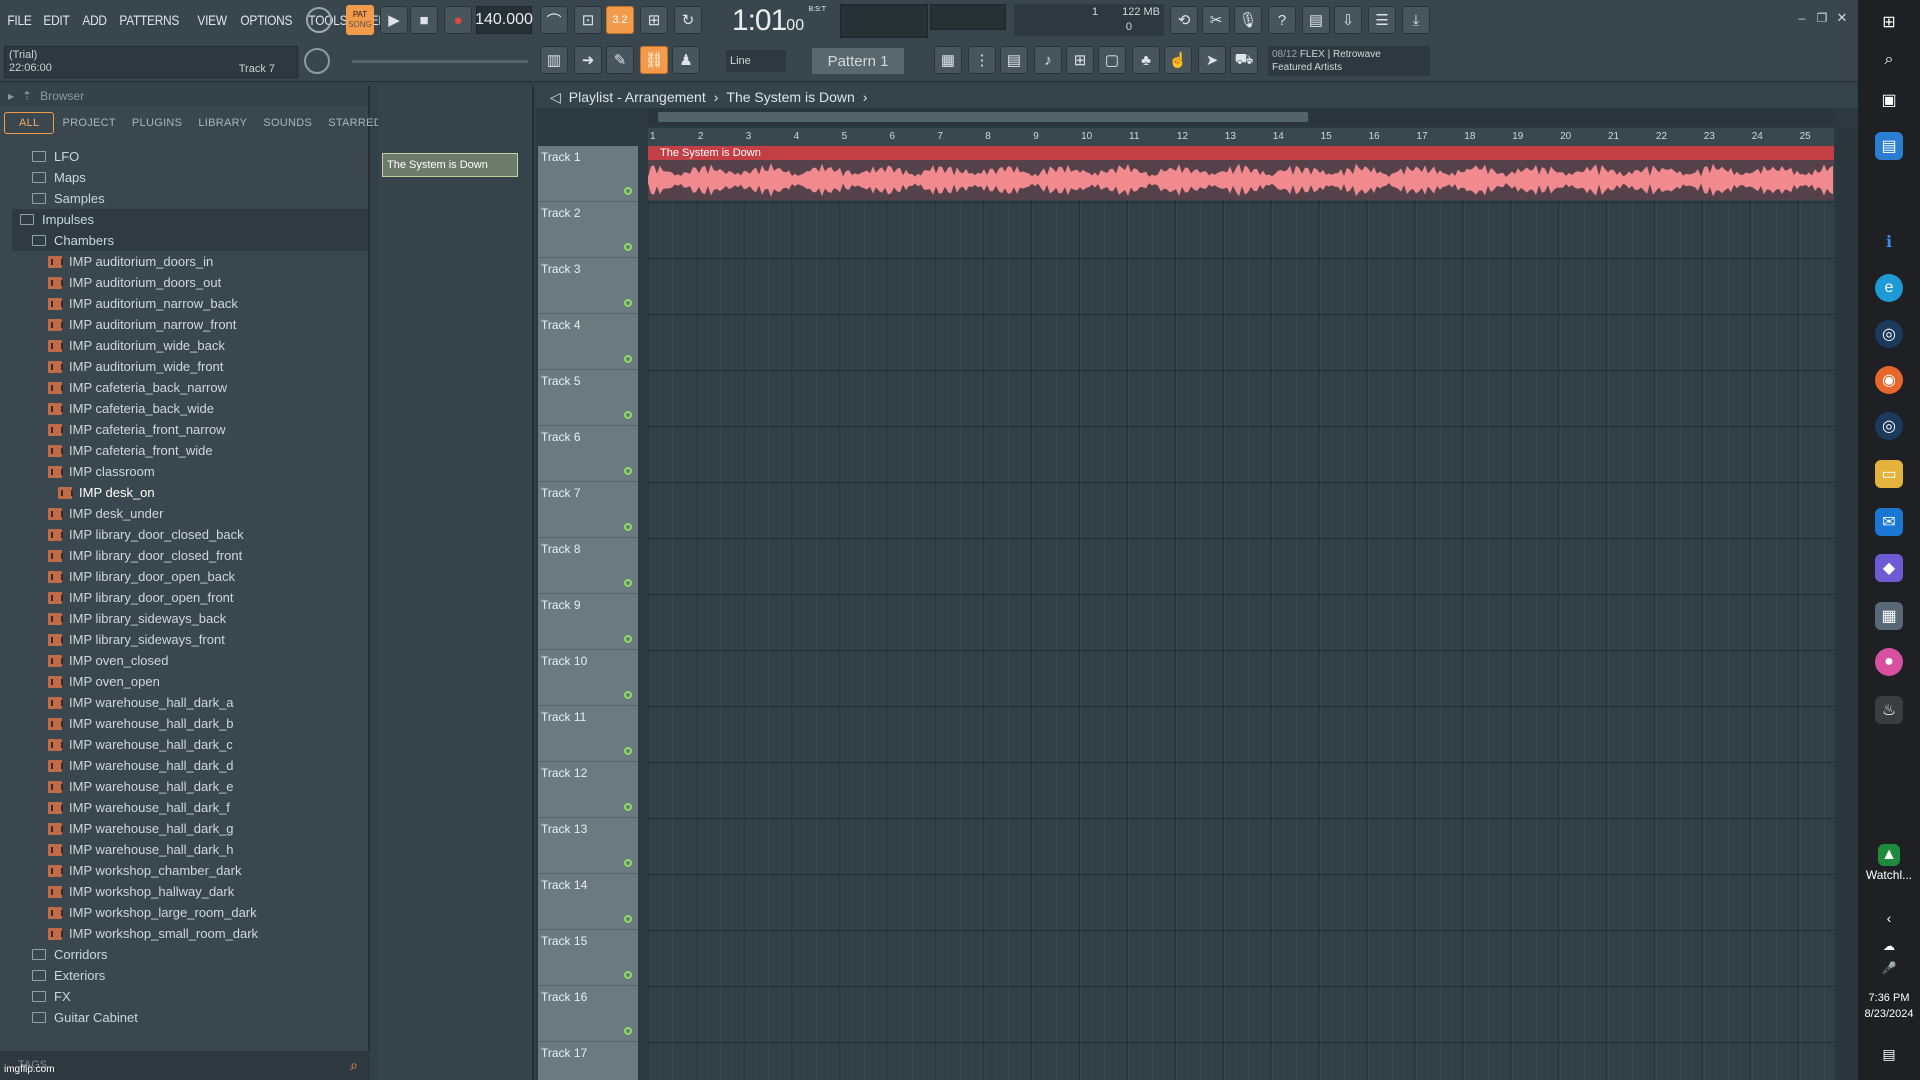 The height and width of the screenshot is (1080, 1920). What do you see at coordinates (588, 678) in the screenshot?
I see `track-header: Track 10` at bounding box center [588, 678].